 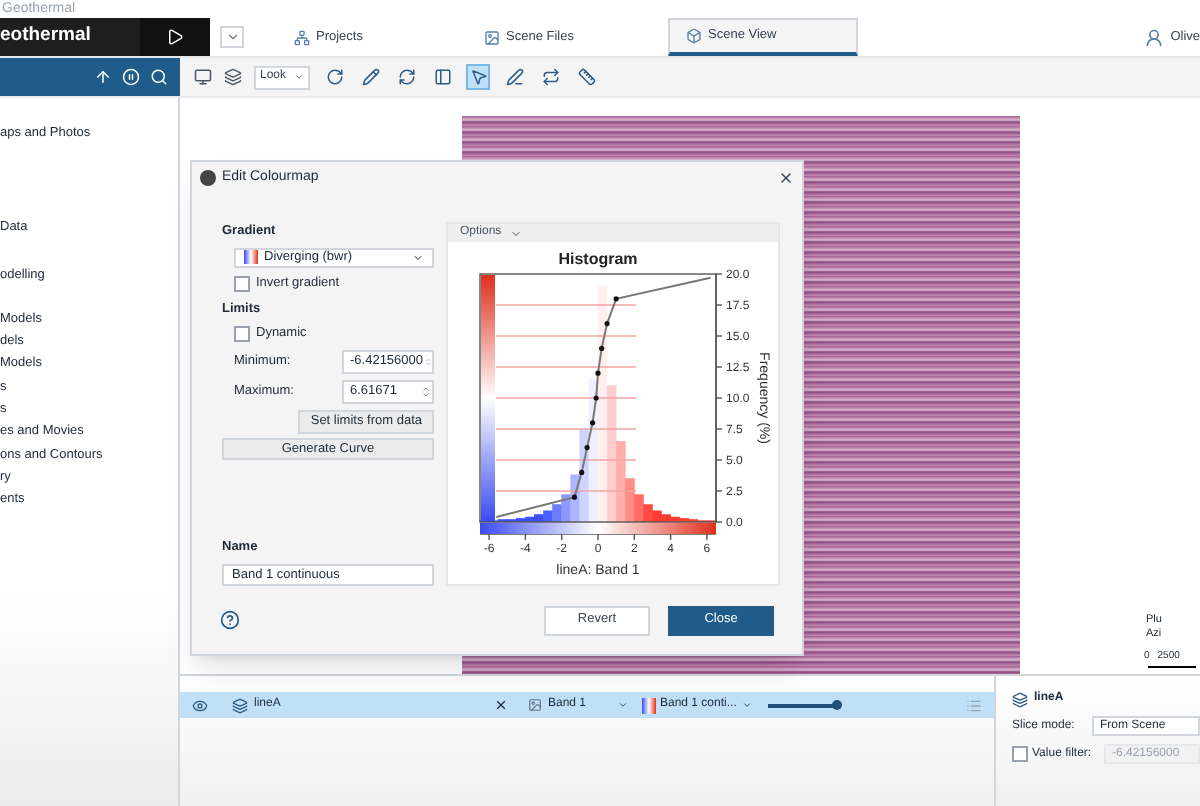 What do you see at coordinates (45, 36) in the screenshot?
I see `project-title: eothermal` at bounding box center [45, 36].